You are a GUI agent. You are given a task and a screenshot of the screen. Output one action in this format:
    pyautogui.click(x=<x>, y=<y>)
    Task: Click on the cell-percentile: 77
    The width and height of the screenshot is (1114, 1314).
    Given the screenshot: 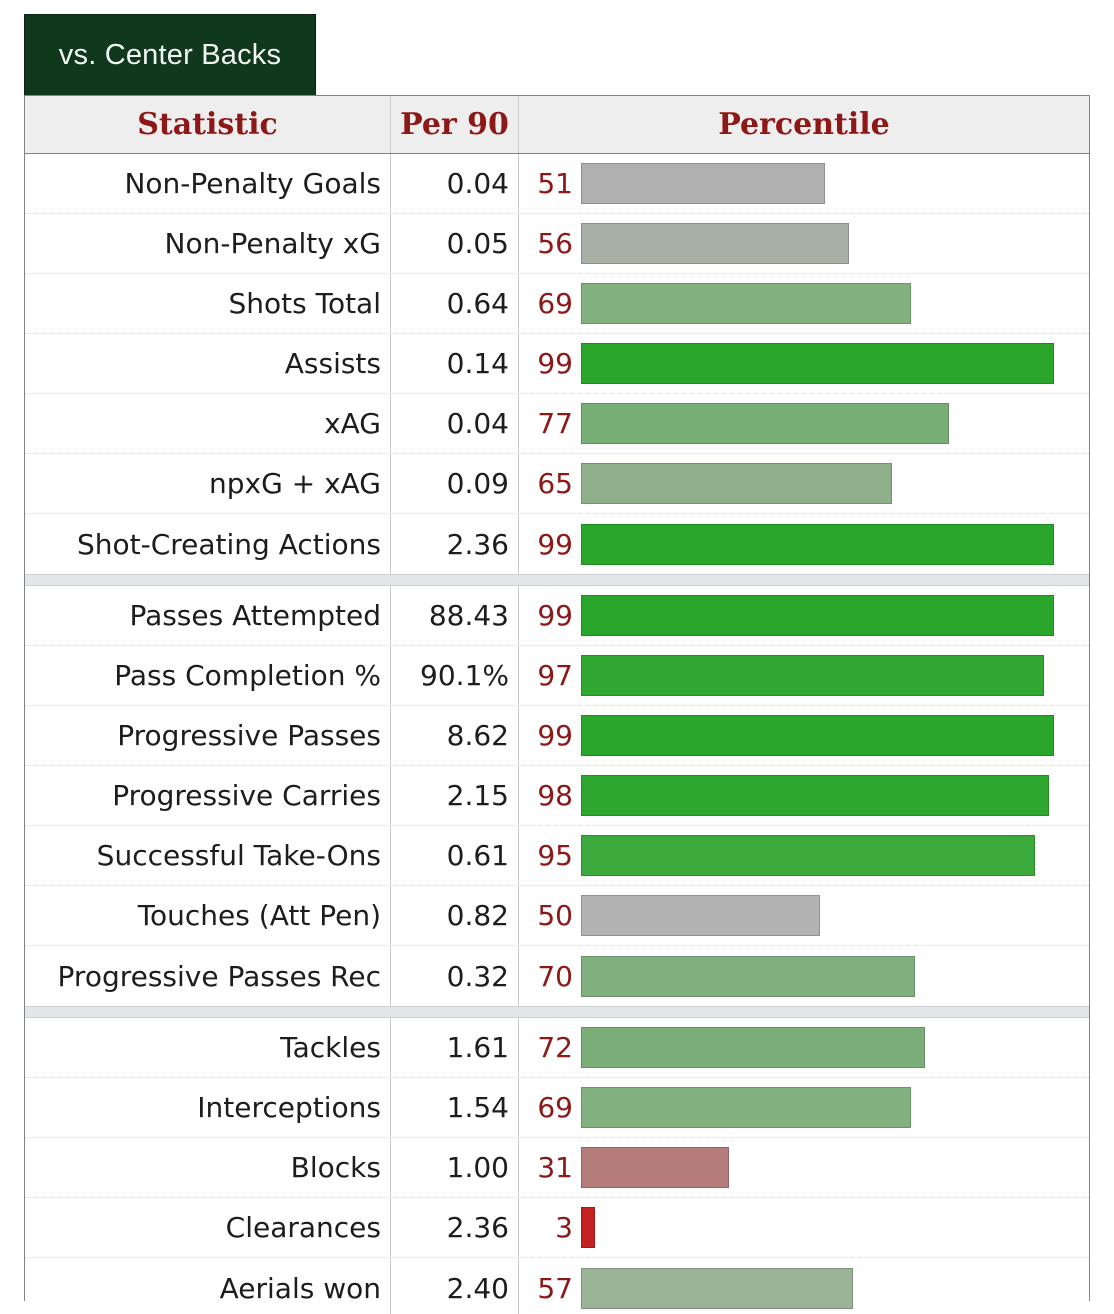 What is the action you would take?
    pyautogui.click(x=804, y=423)
    